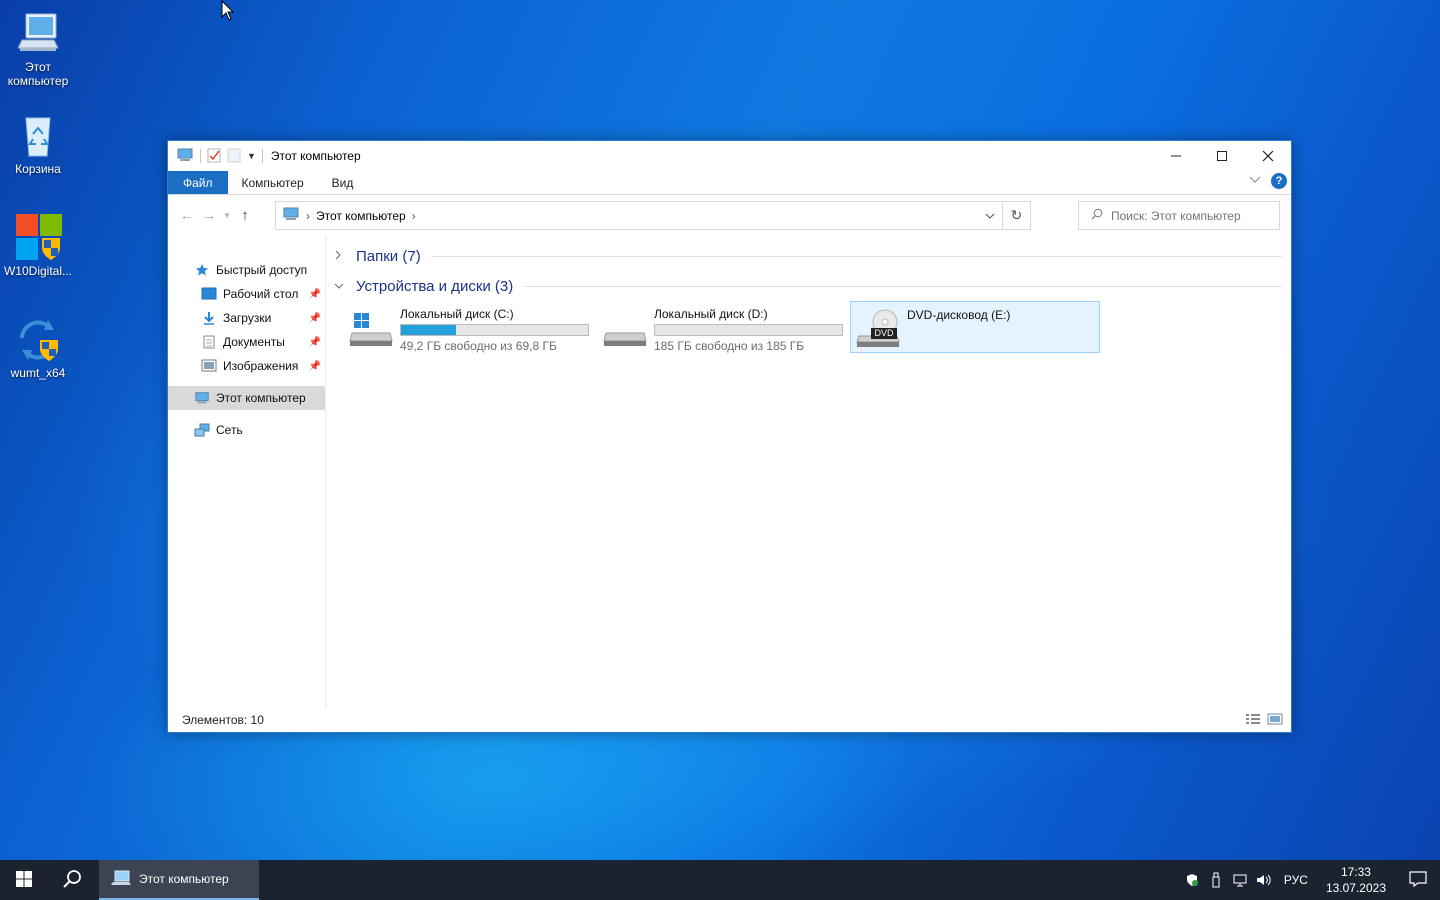  Describe the element at coordinates (245, 215) in the screenshot. I see `up-arrow-icon: ↑` at that location.